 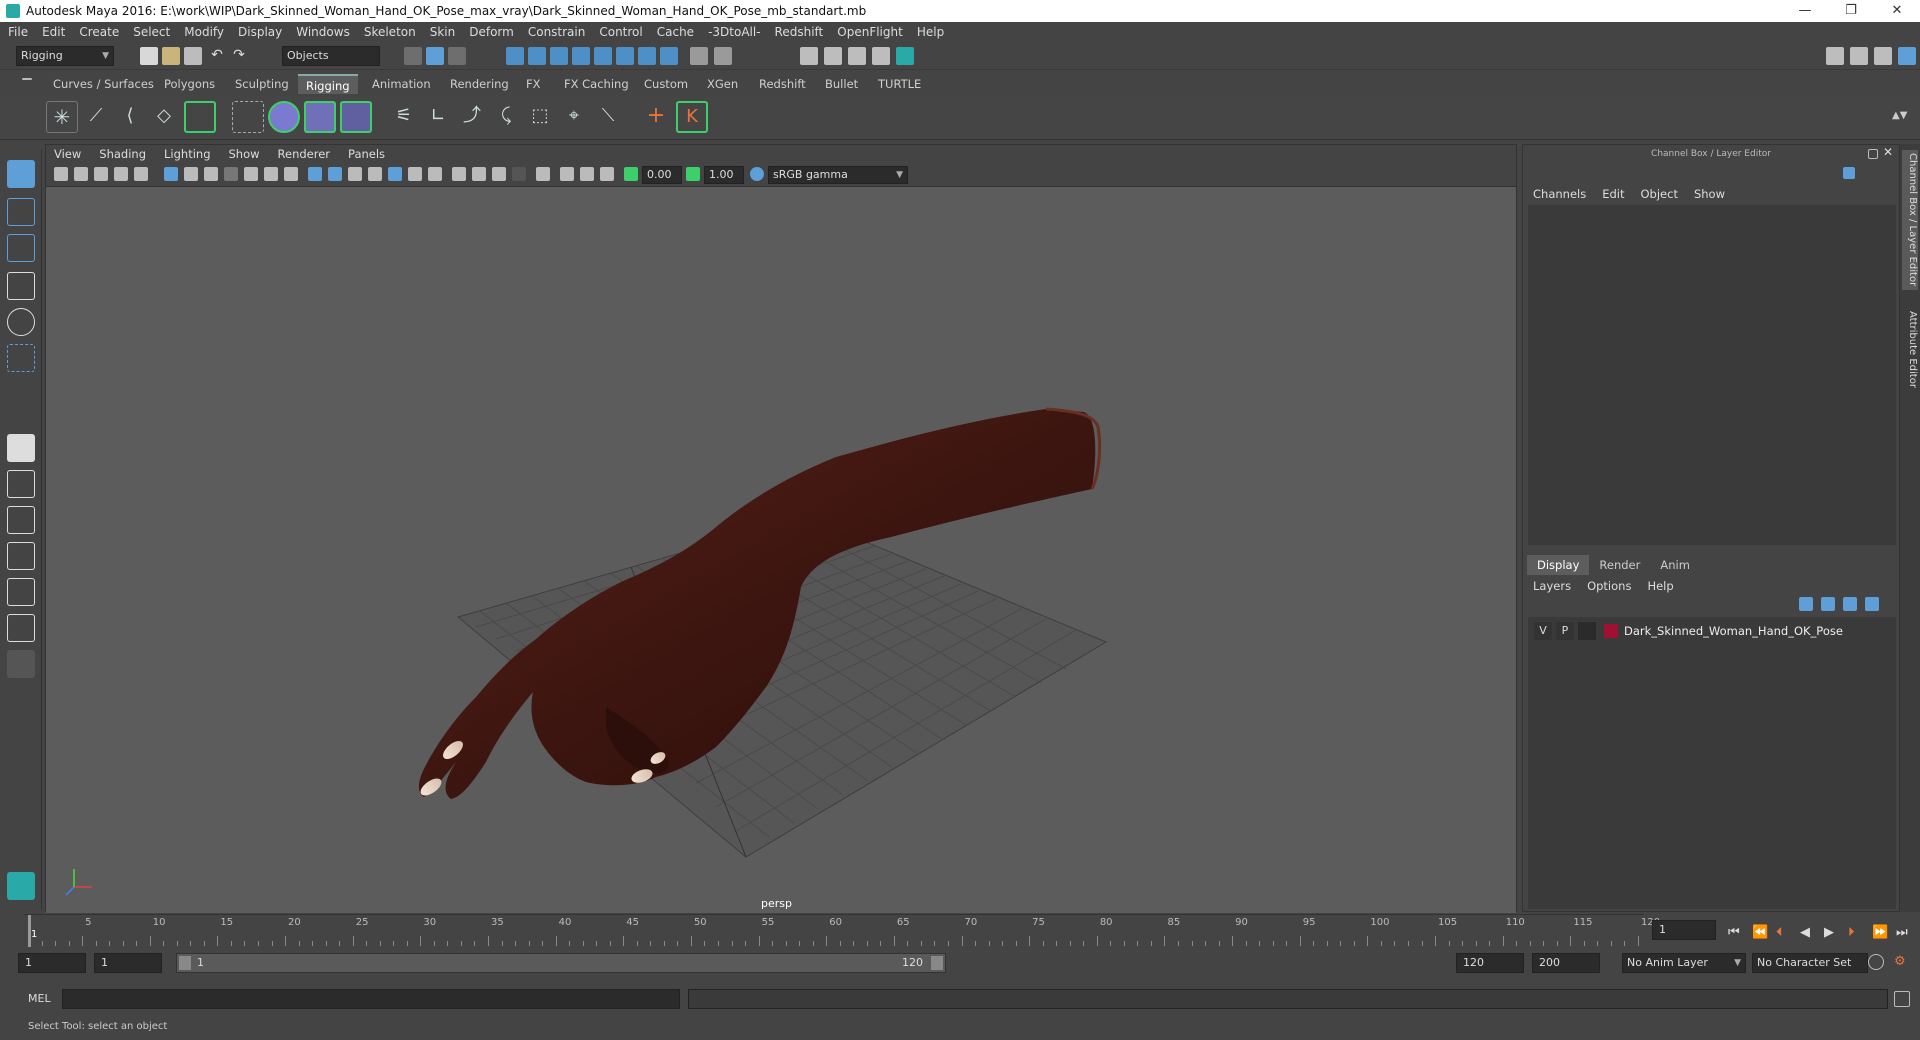 I want to click on safe-title-icon, so click(x=291, y=174).